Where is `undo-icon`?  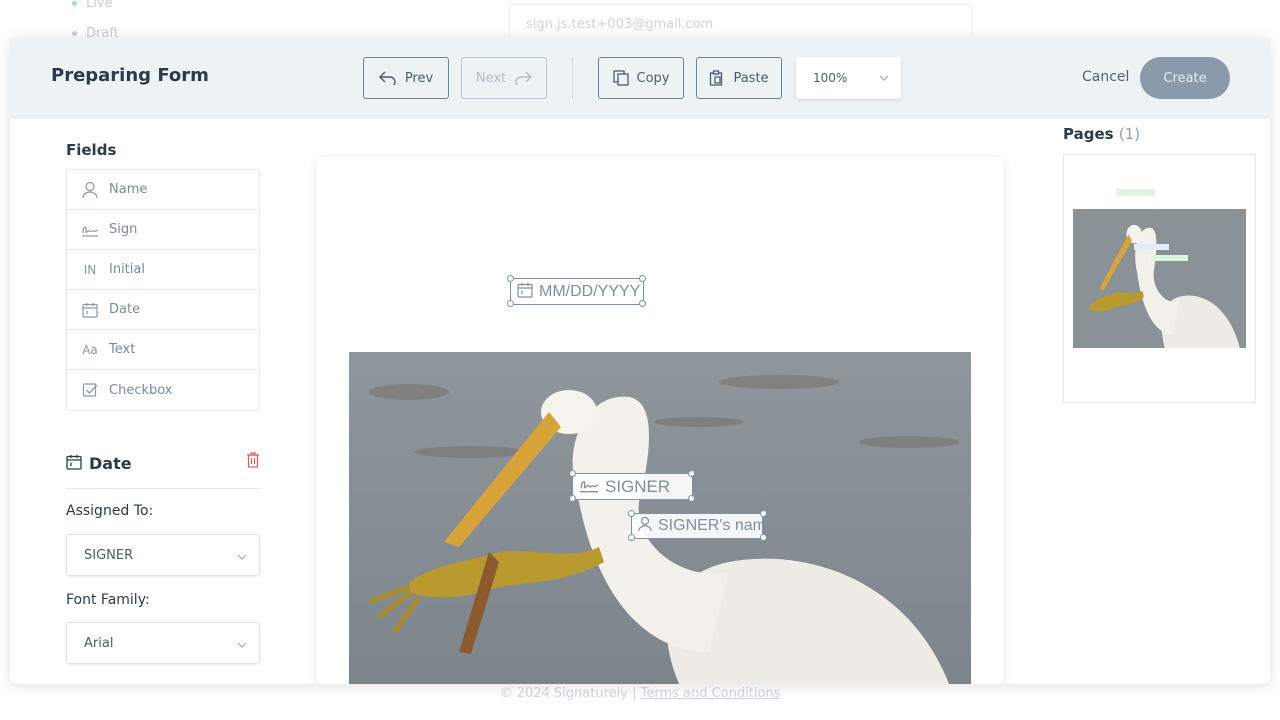
undo-icon is located at coordinates (387, 78).